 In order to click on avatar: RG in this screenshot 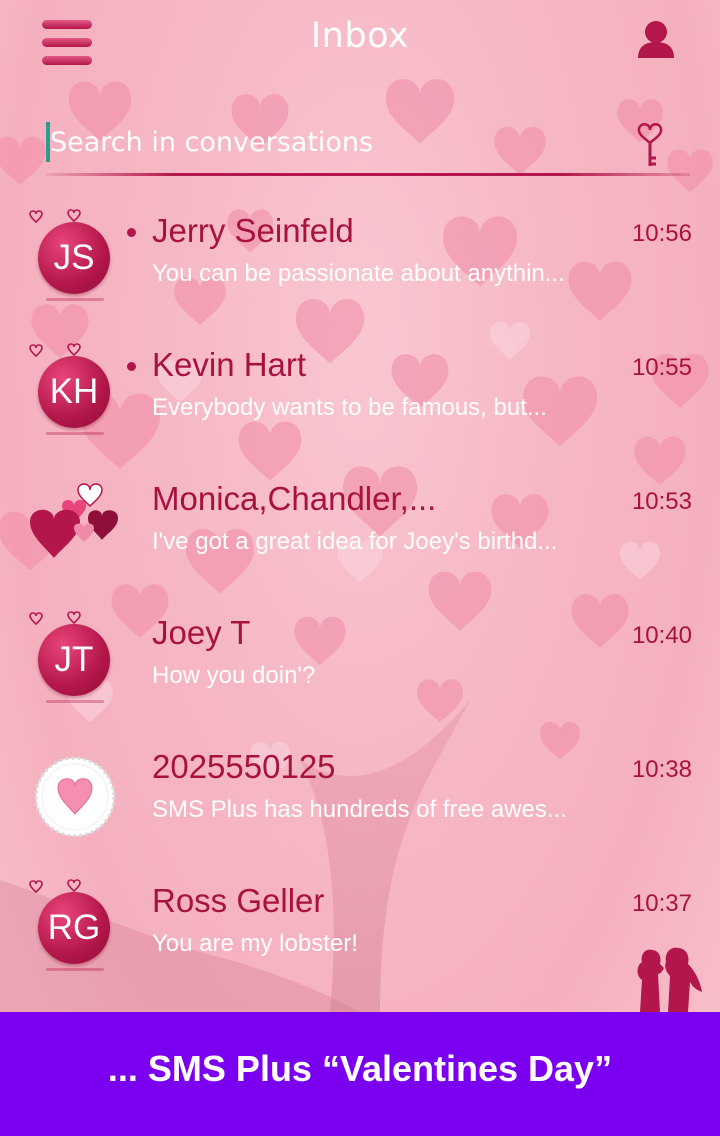, I will do `click(69, 921)`.